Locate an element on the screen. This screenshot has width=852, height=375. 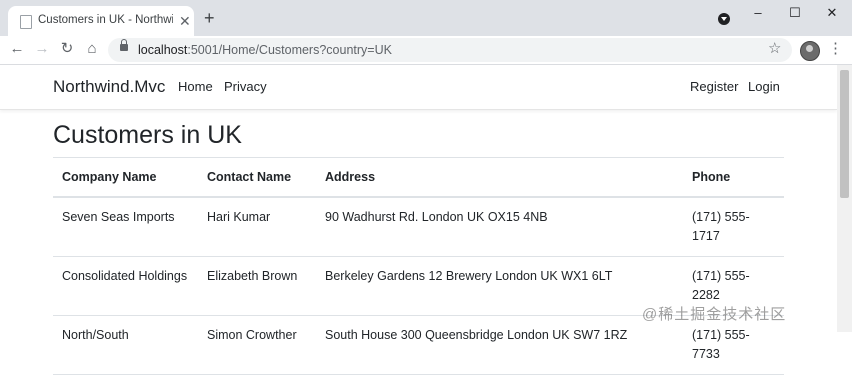
phone-cell: (171) 555-1717 is located at coordinates (733, 227).